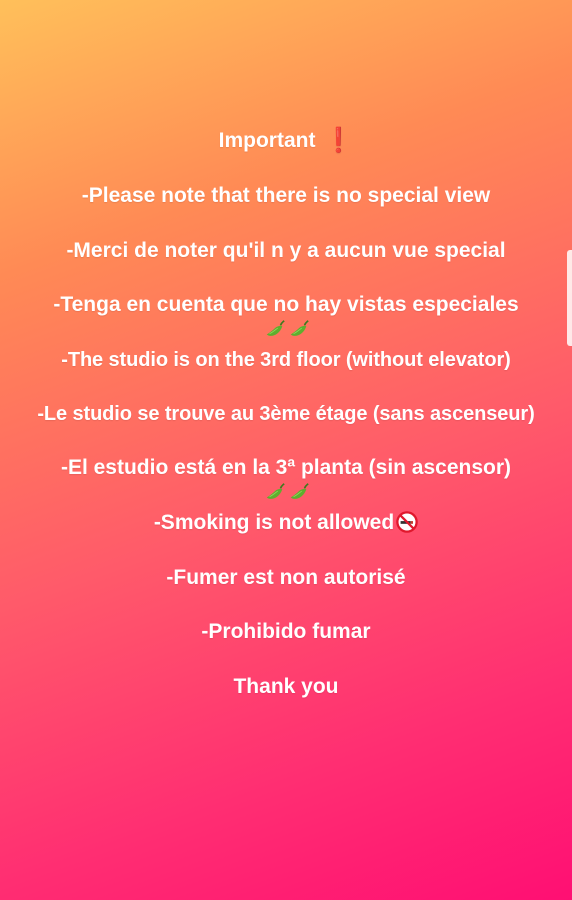 The width and height of the screenshot is (572, 900). I want to click on smoking-text: -Smoking is not allowed, so click(274, 522).